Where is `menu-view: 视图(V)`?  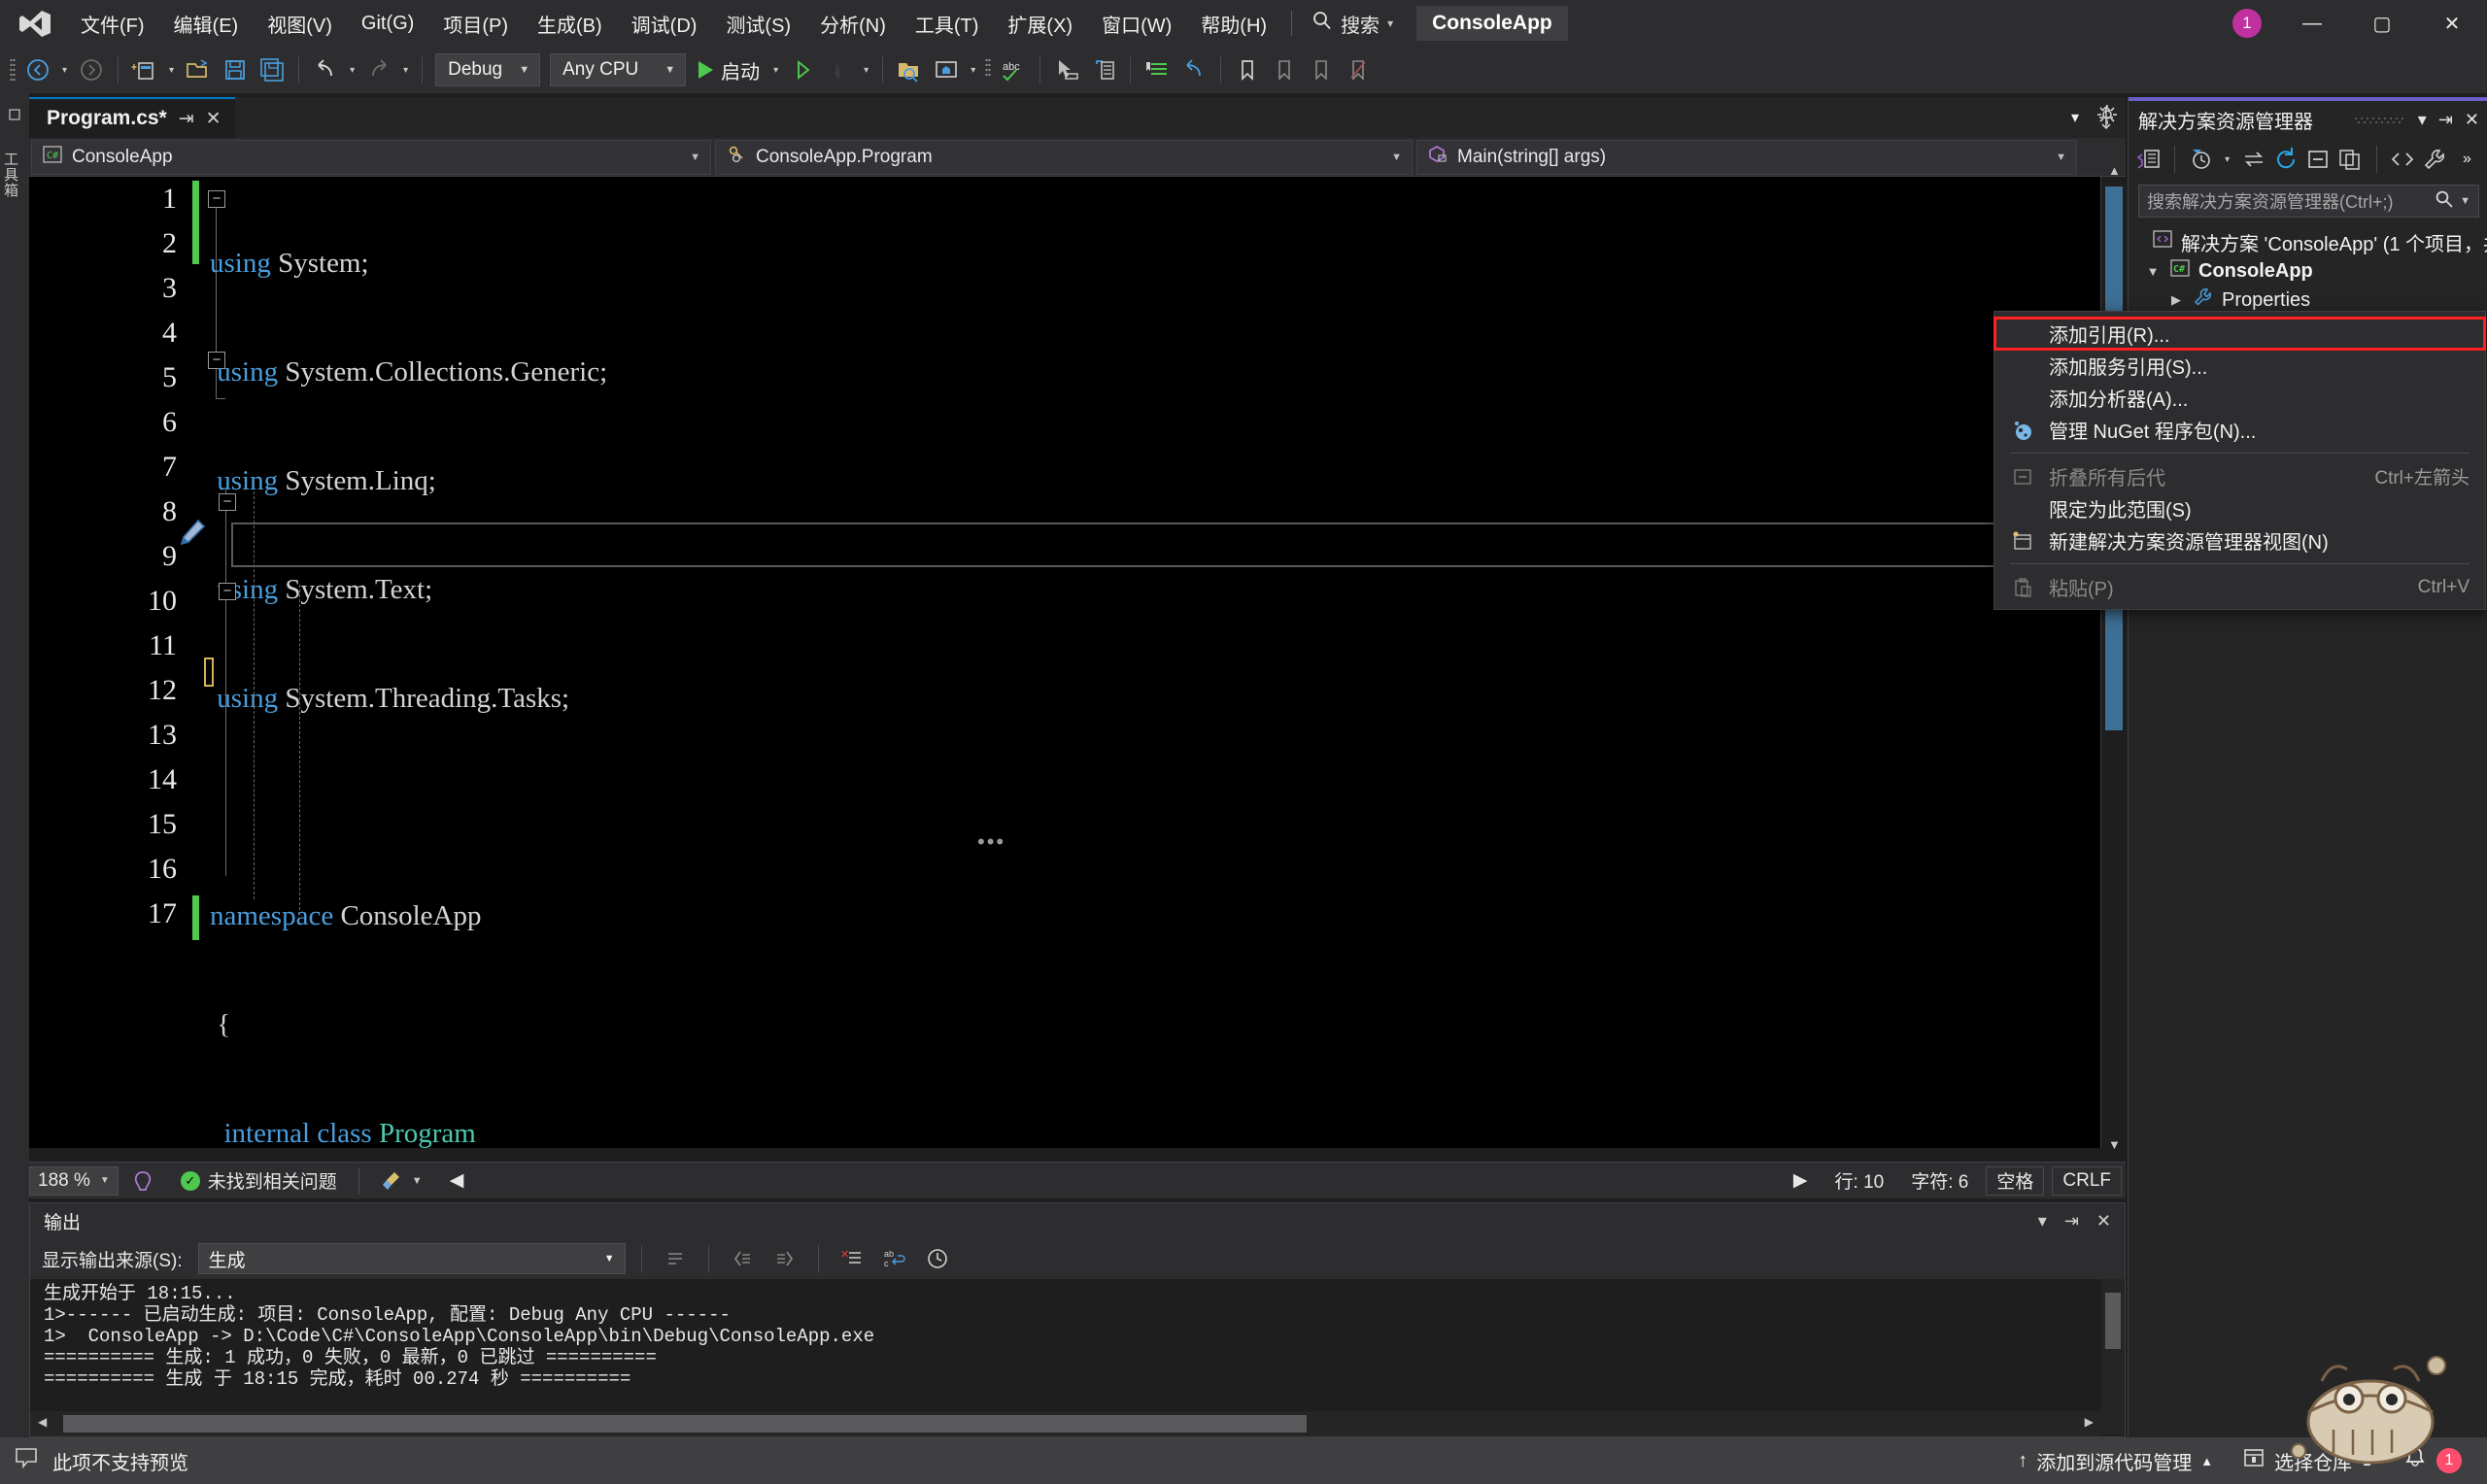
menu-view: 视图(V) is located at coordinates (300, 23).